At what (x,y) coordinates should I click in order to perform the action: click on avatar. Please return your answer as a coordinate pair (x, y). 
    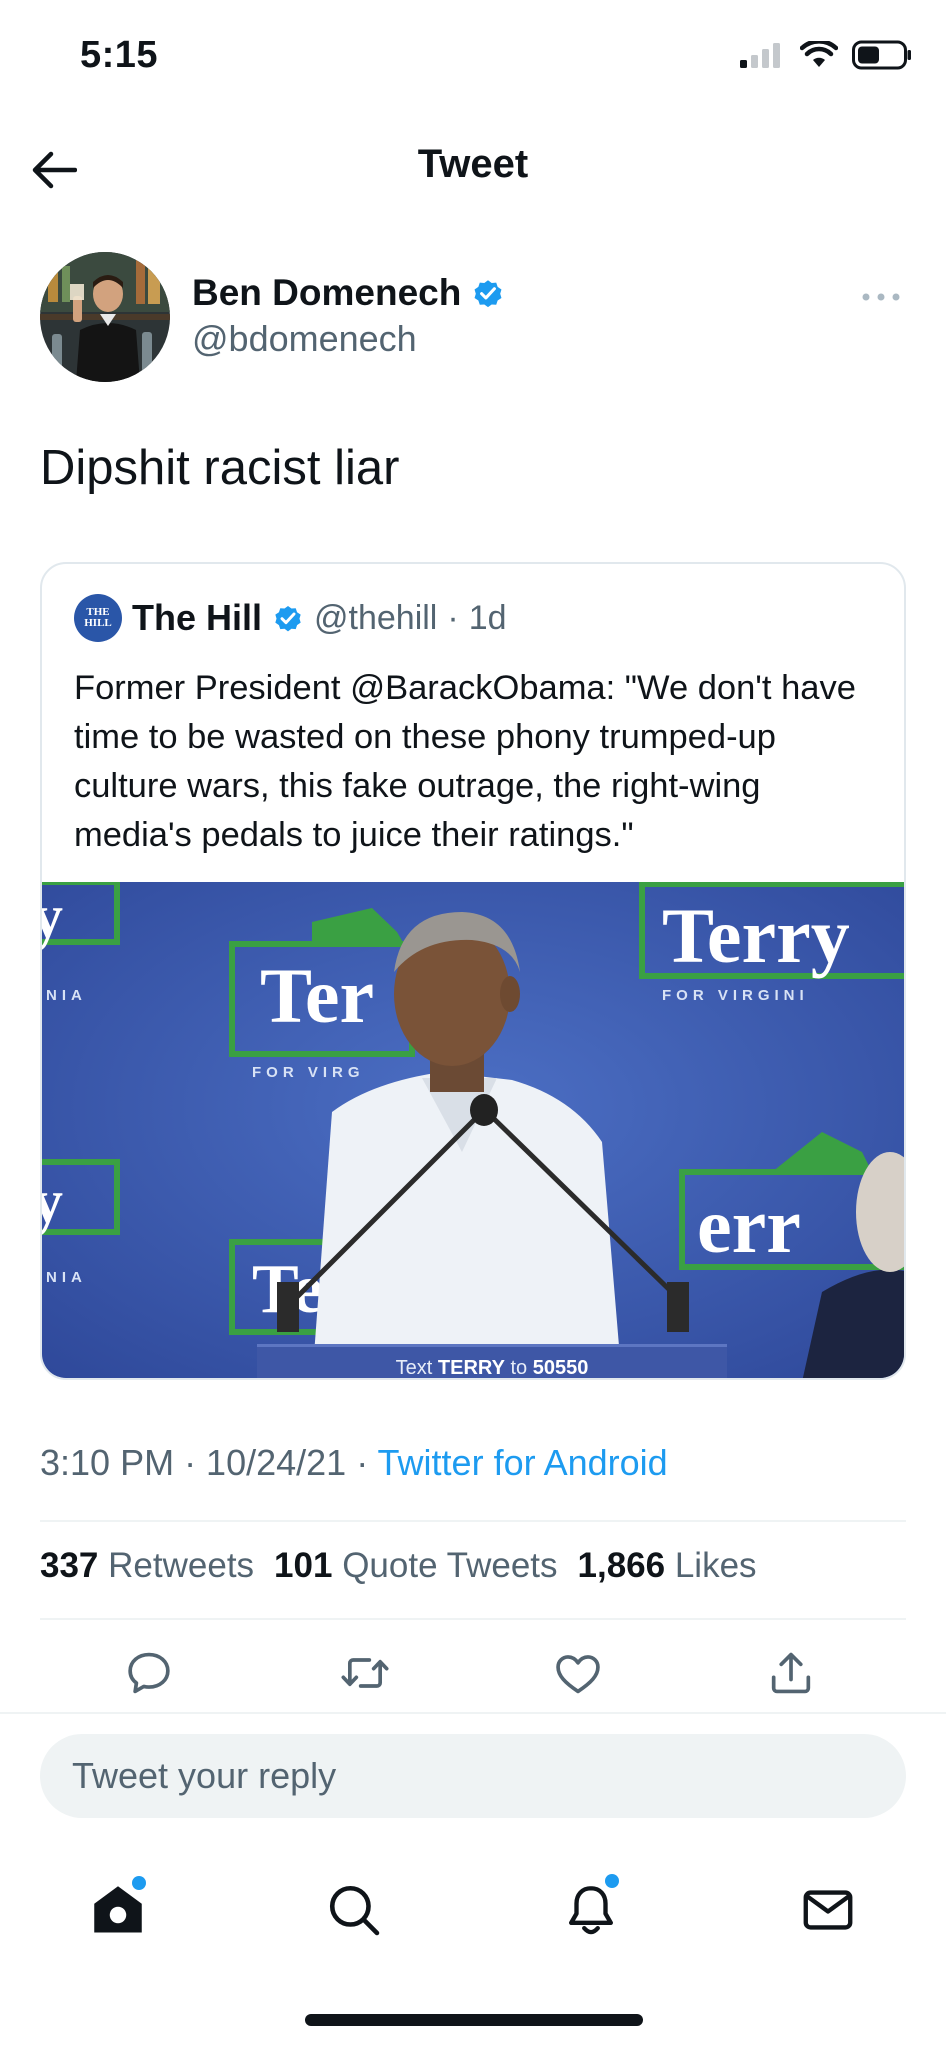
    Looking at the image, I should click on (105, 317).